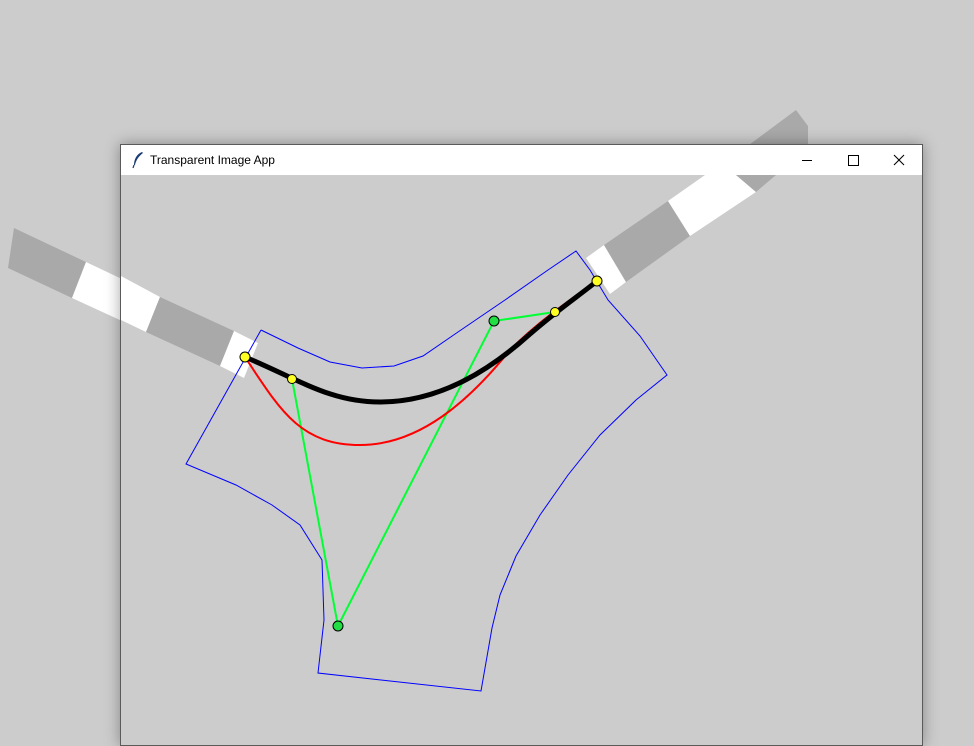 This screenshot has width=974, height=746. I want to click on title-bar: Transparent Image App, so click(521, 160).